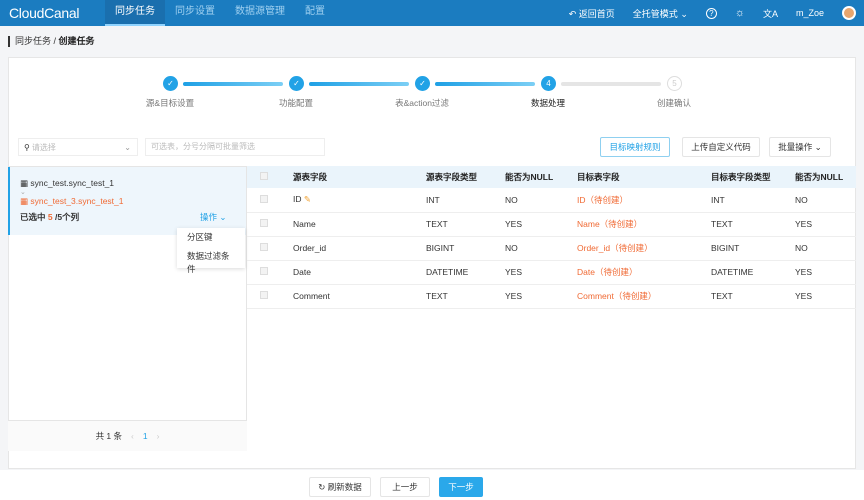 The width and height of the screenshot is (864, 500). Describe the element at coordinates (711, 13) in the screenshot. I see `help-icon: ?` at that location.